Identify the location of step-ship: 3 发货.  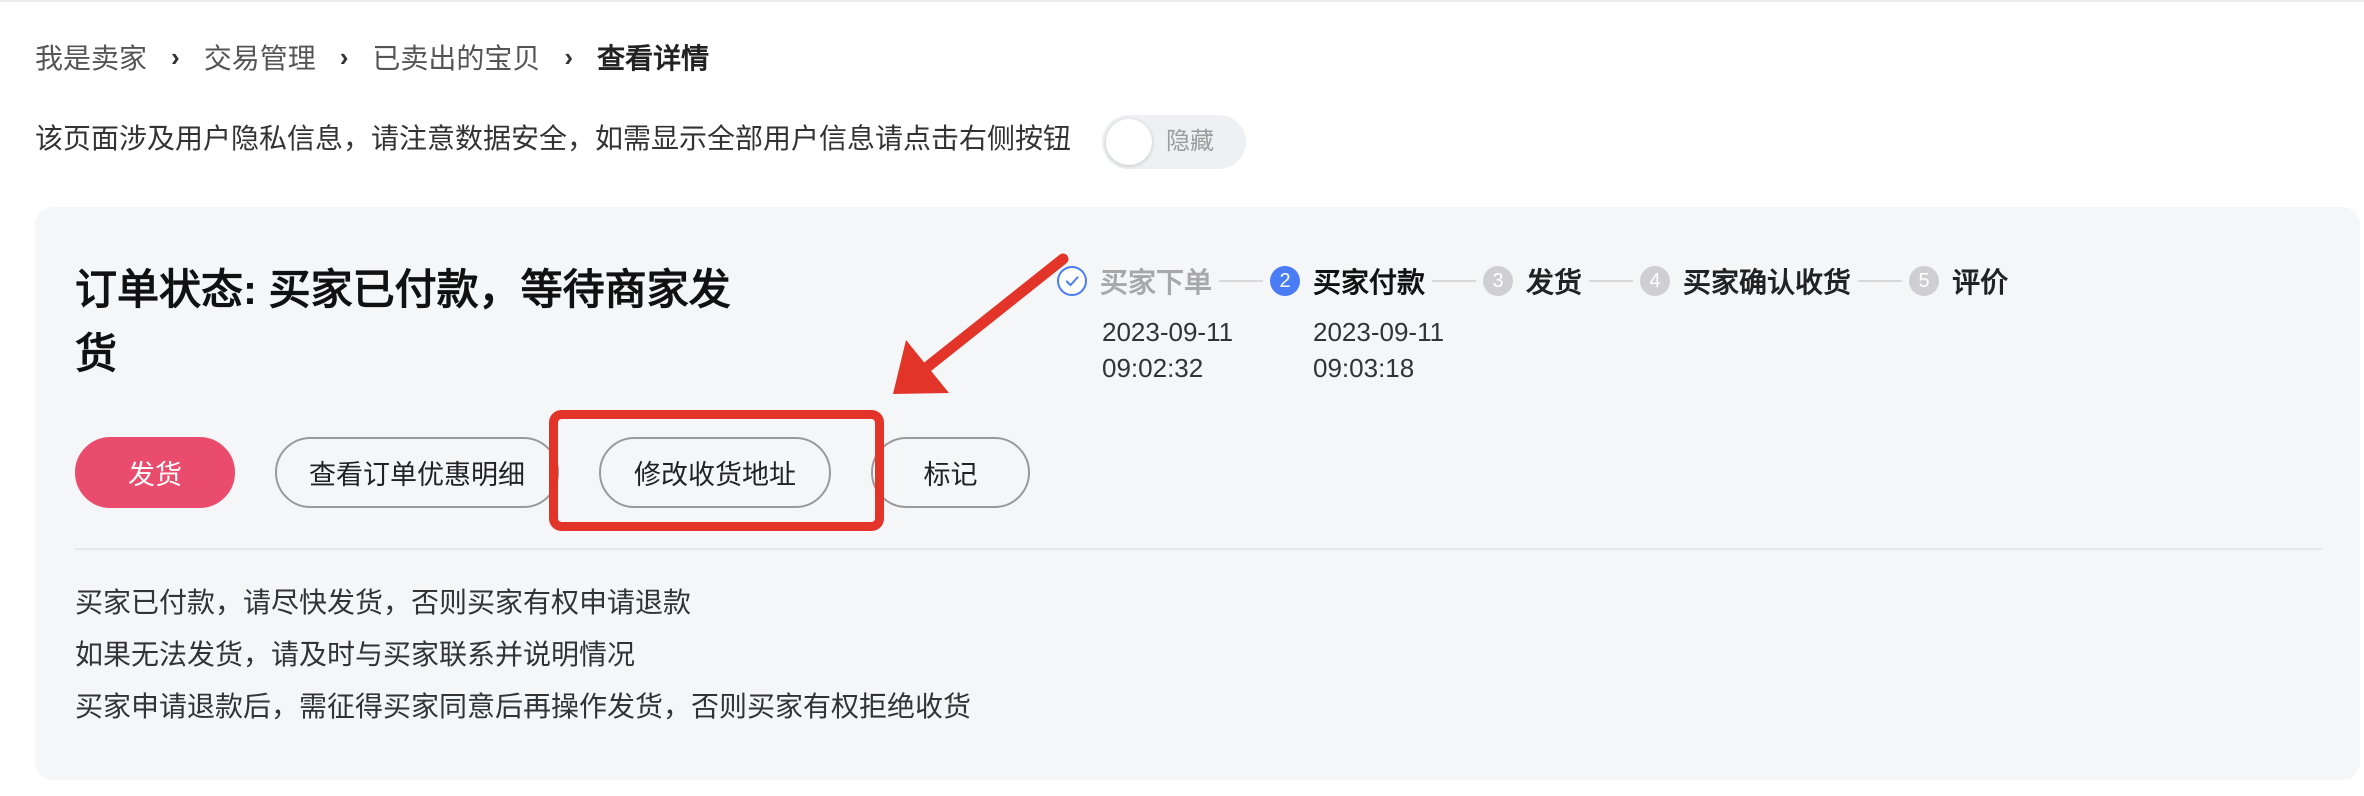
(1532, 281).